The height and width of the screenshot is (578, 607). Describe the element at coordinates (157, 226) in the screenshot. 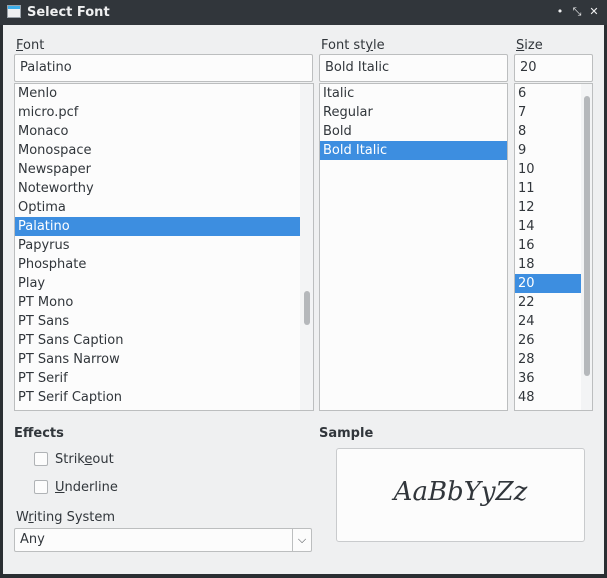

I see `font-list-item: Palatino` at that location.